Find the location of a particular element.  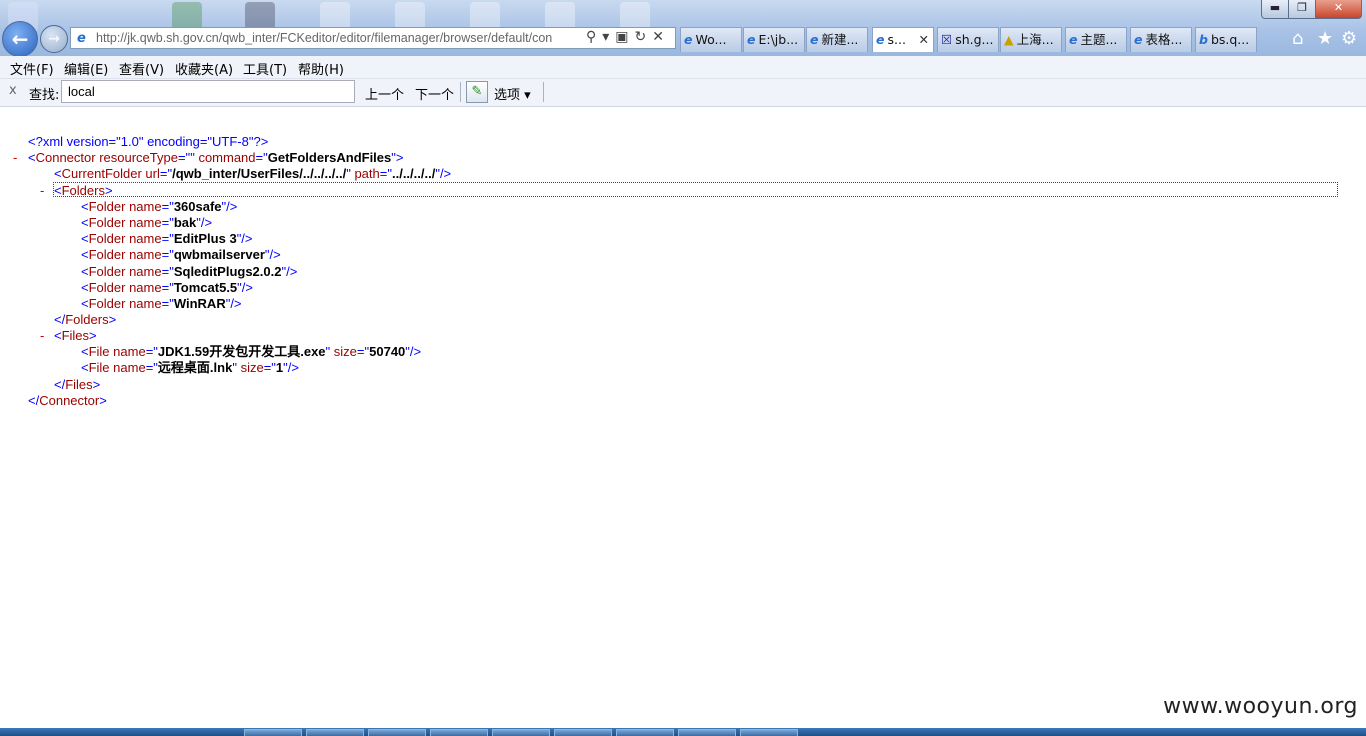

find-input is located at coordinates (208, 91).